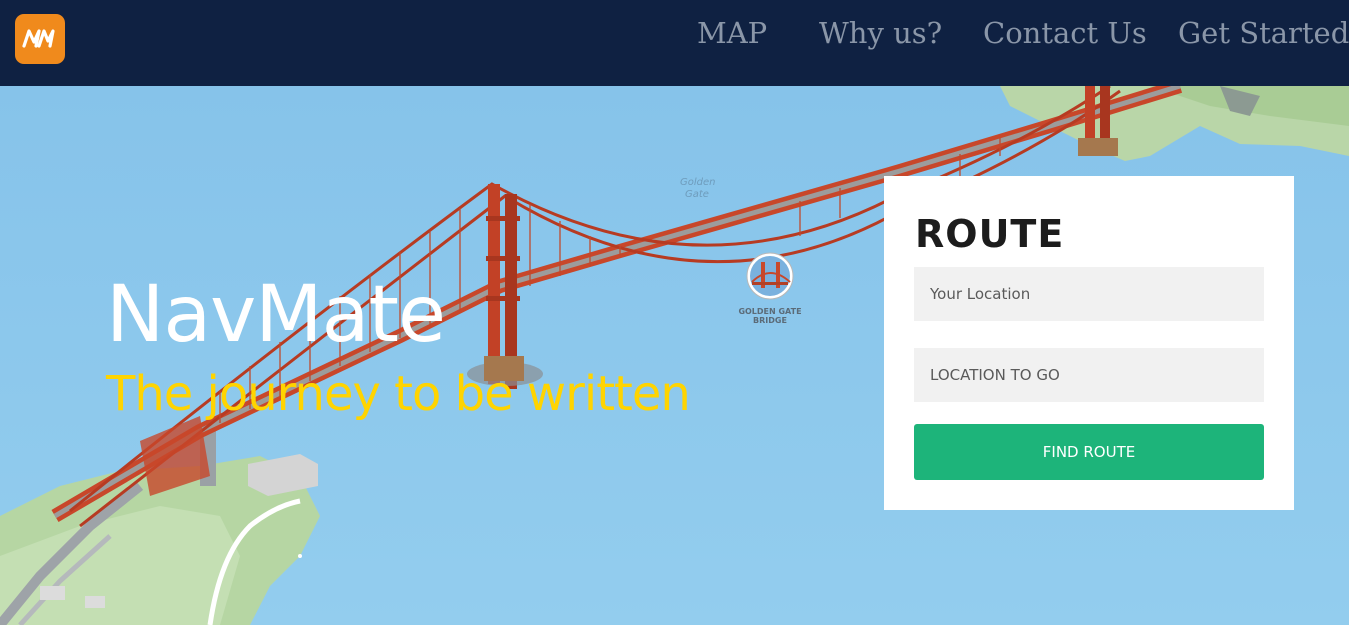 The height and width of the screenshot is (625, 1349). Describe the element at coordinates (1089, 294) in the screenshot. I see `origin-location-input` at that location.